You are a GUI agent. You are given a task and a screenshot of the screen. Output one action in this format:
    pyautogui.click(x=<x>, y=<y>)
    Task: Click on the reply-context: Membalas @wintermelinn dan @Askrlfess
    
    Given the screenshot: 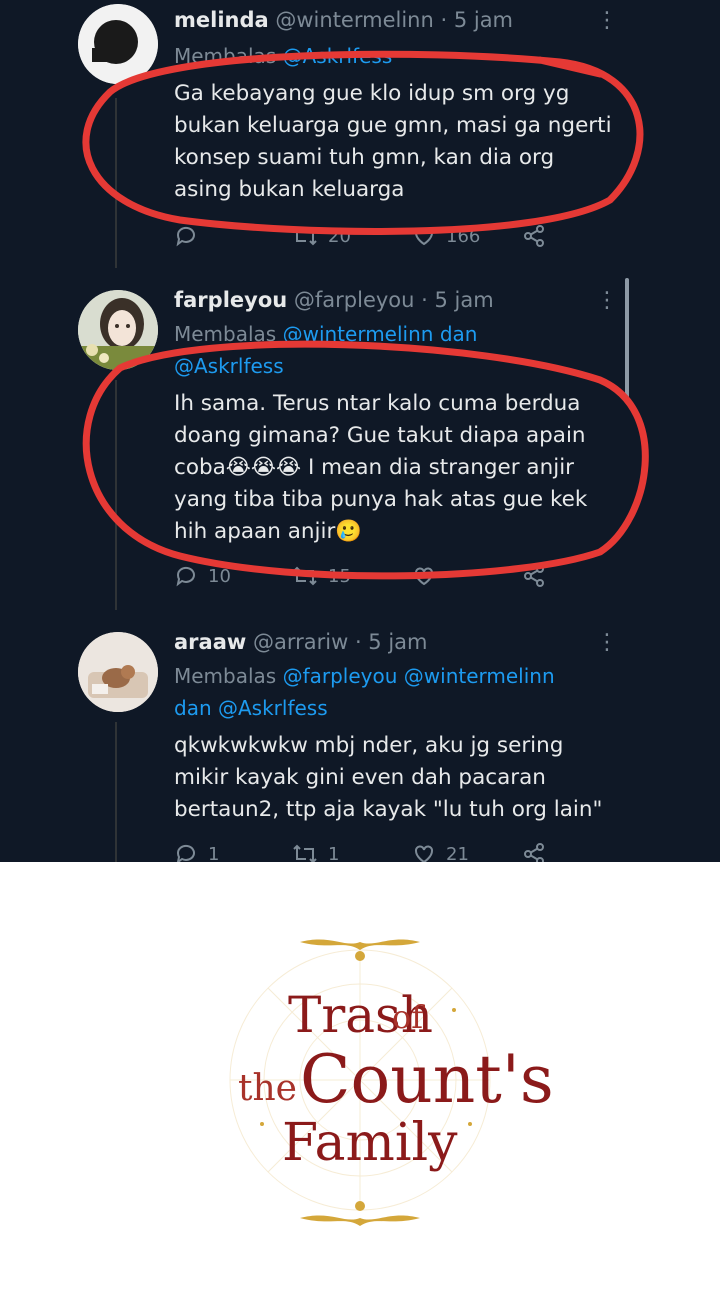 What is the action you would take?
    pyautogui.click(x=404, y=350)
    